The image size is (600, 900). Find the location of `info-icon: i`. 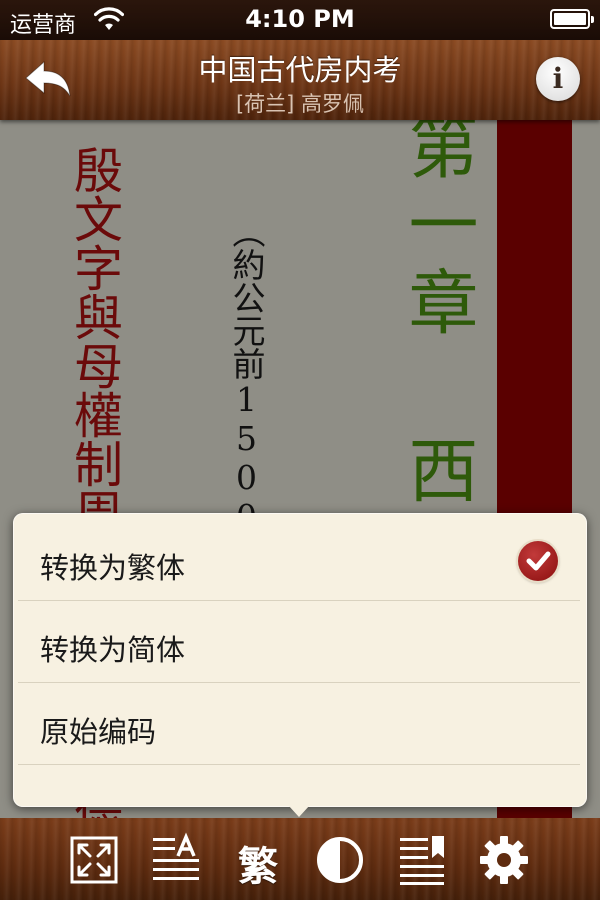

info-icon: i is located at coordinates (558, 78).